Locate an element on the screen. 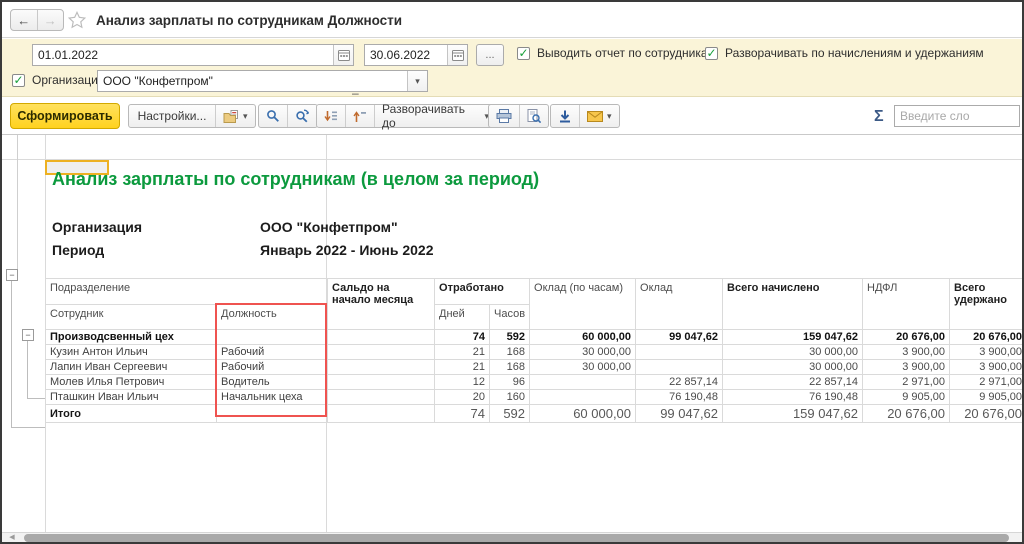 This screenshot has width=1024, height=544. header-position: Должность is located at coordinates (272, 317).